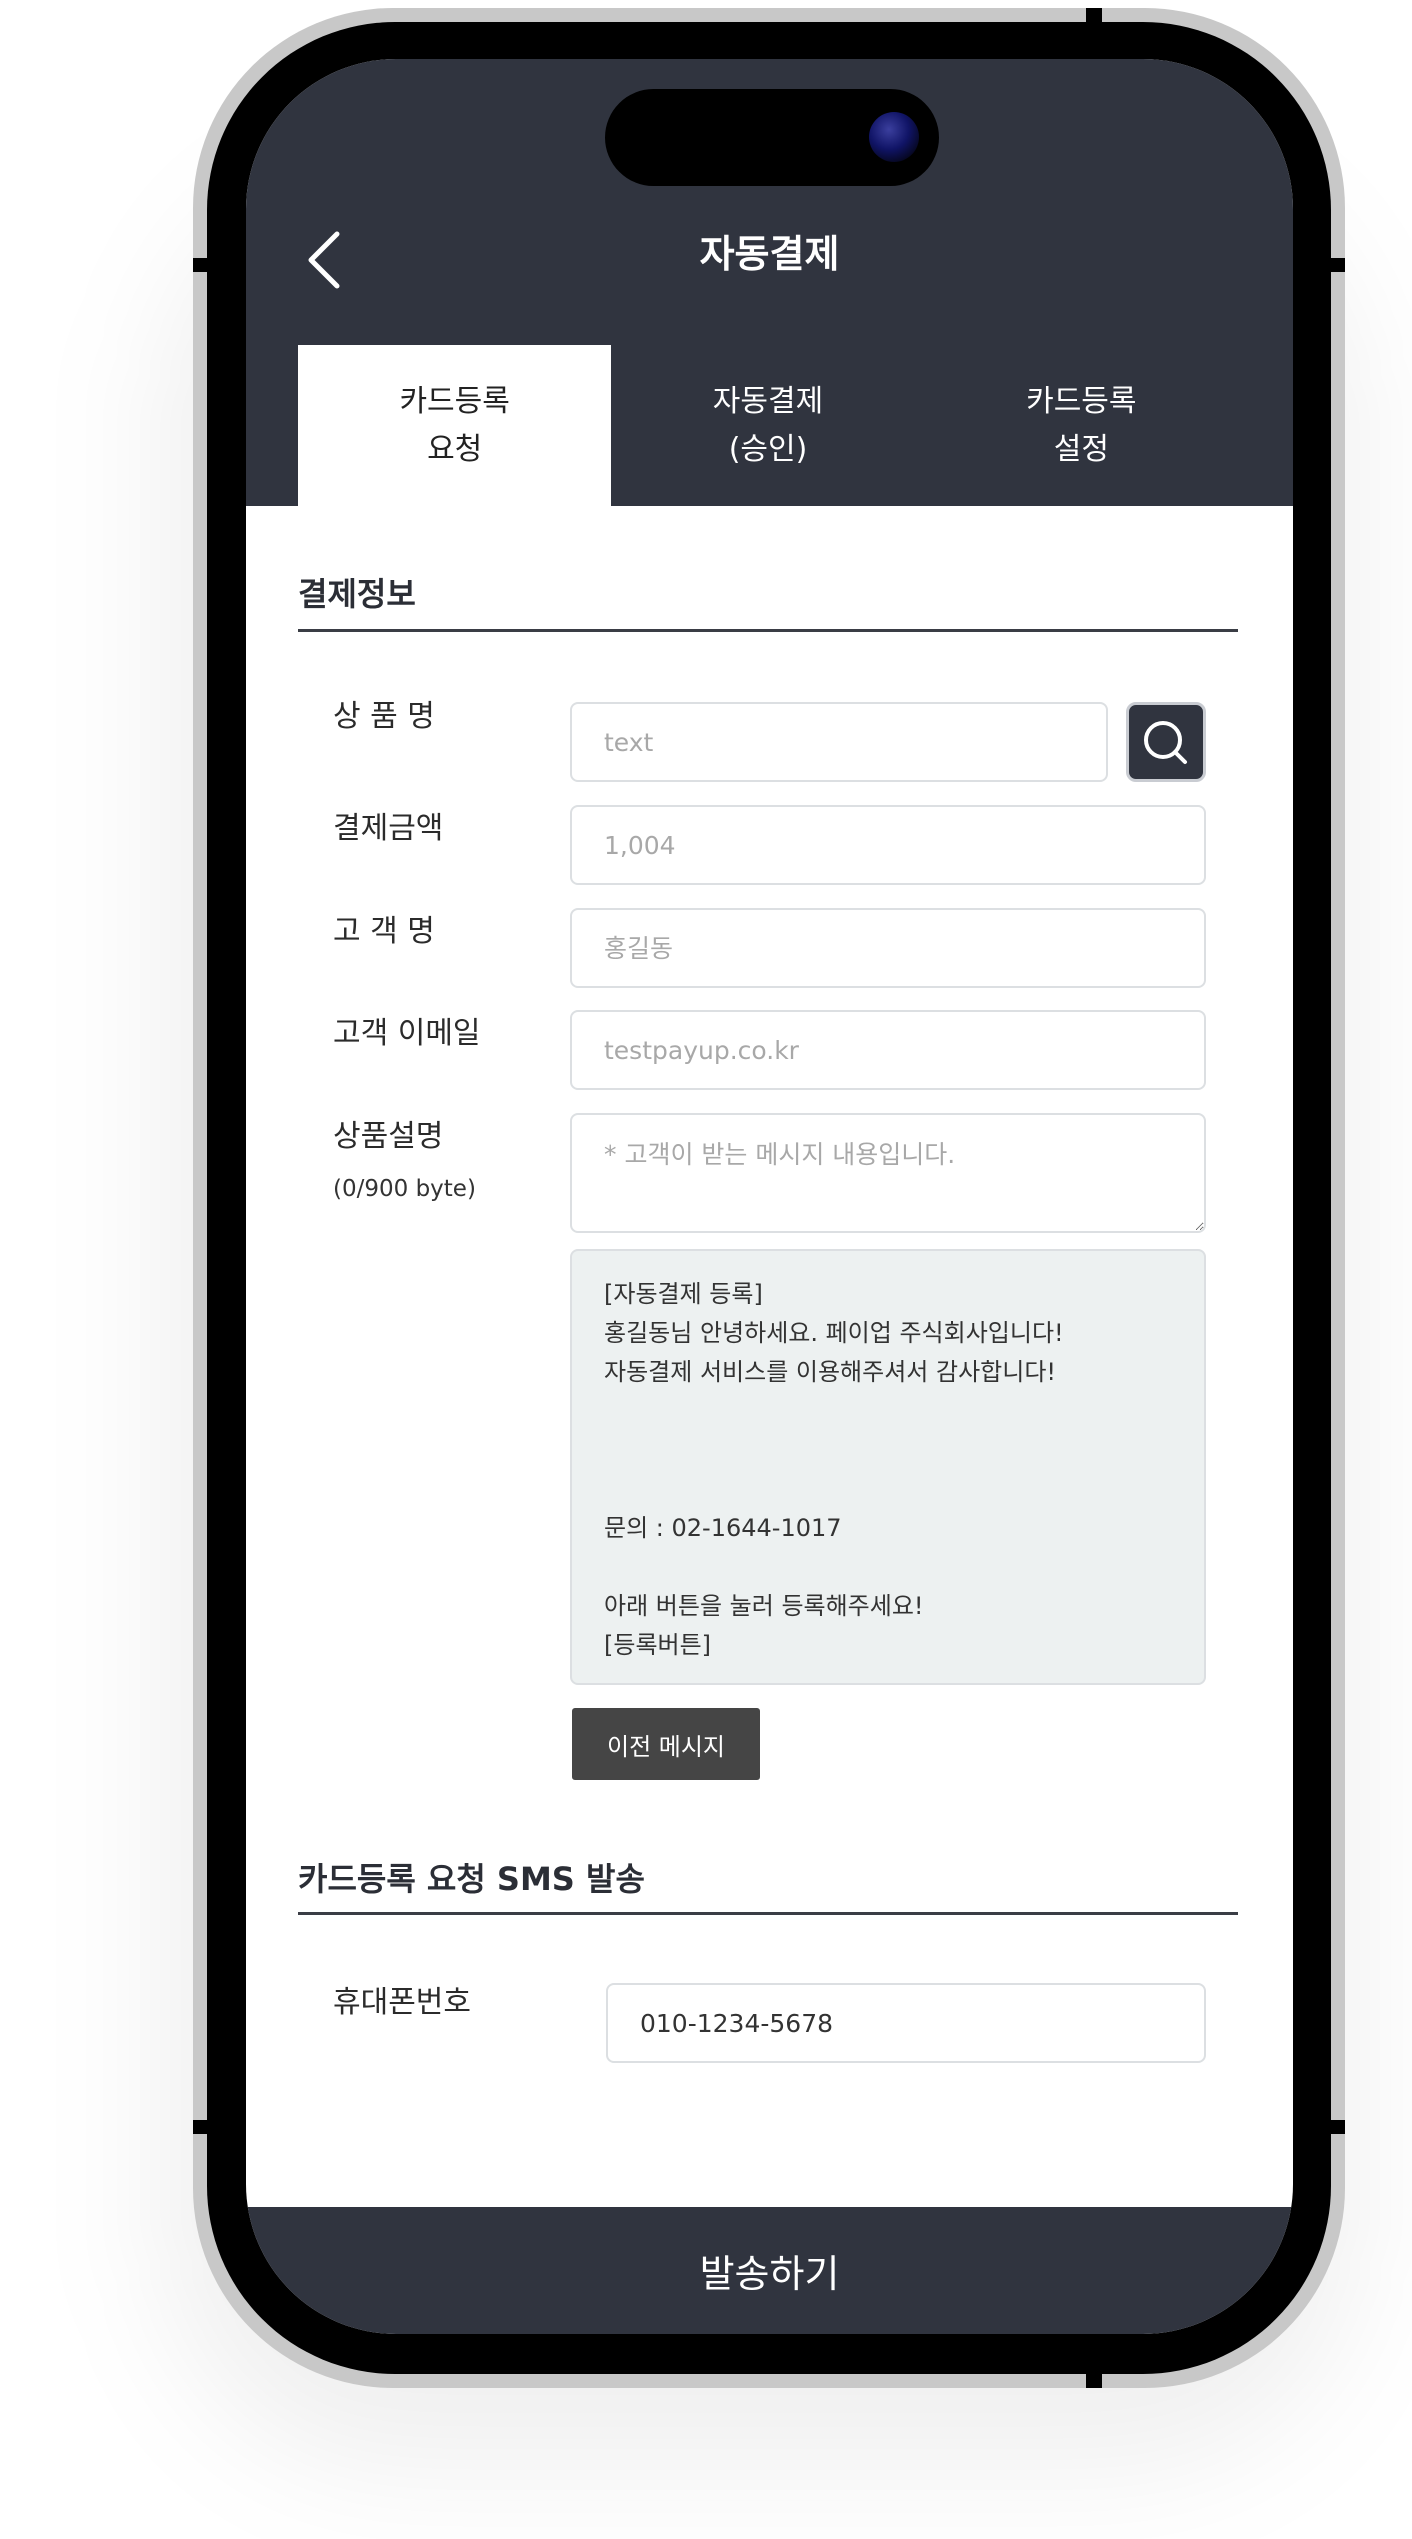 This screenshot has width=1412, height=2539. Describe the element at coordinates (772, 137) in the screenshot. I see `dynamic-island` at that location.